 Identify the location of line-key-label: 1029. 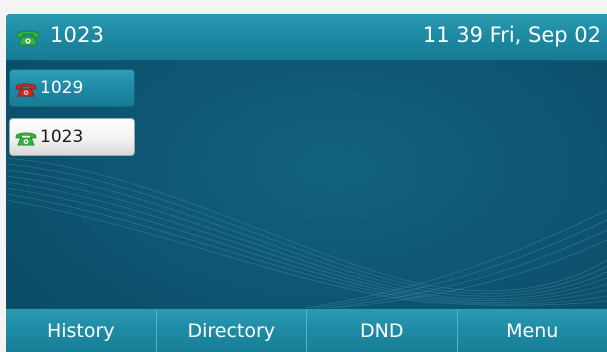
(62, 88).